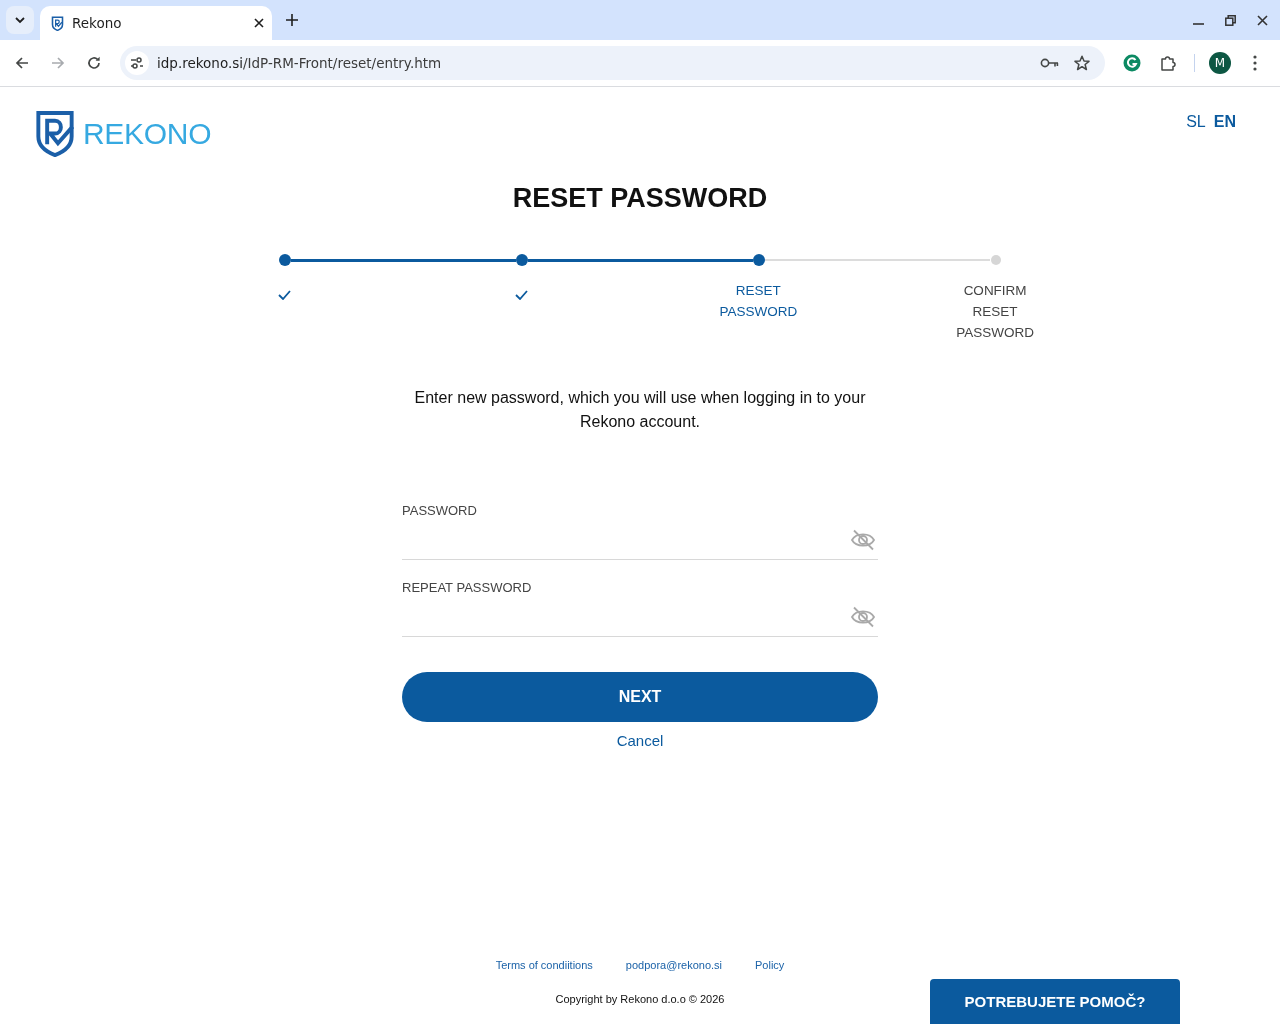 The image size is (1280, 1024). I want to click on url-text: idp.rekono.si/IdP-RM-Front/reset/entry.htm, so click(299, 63).